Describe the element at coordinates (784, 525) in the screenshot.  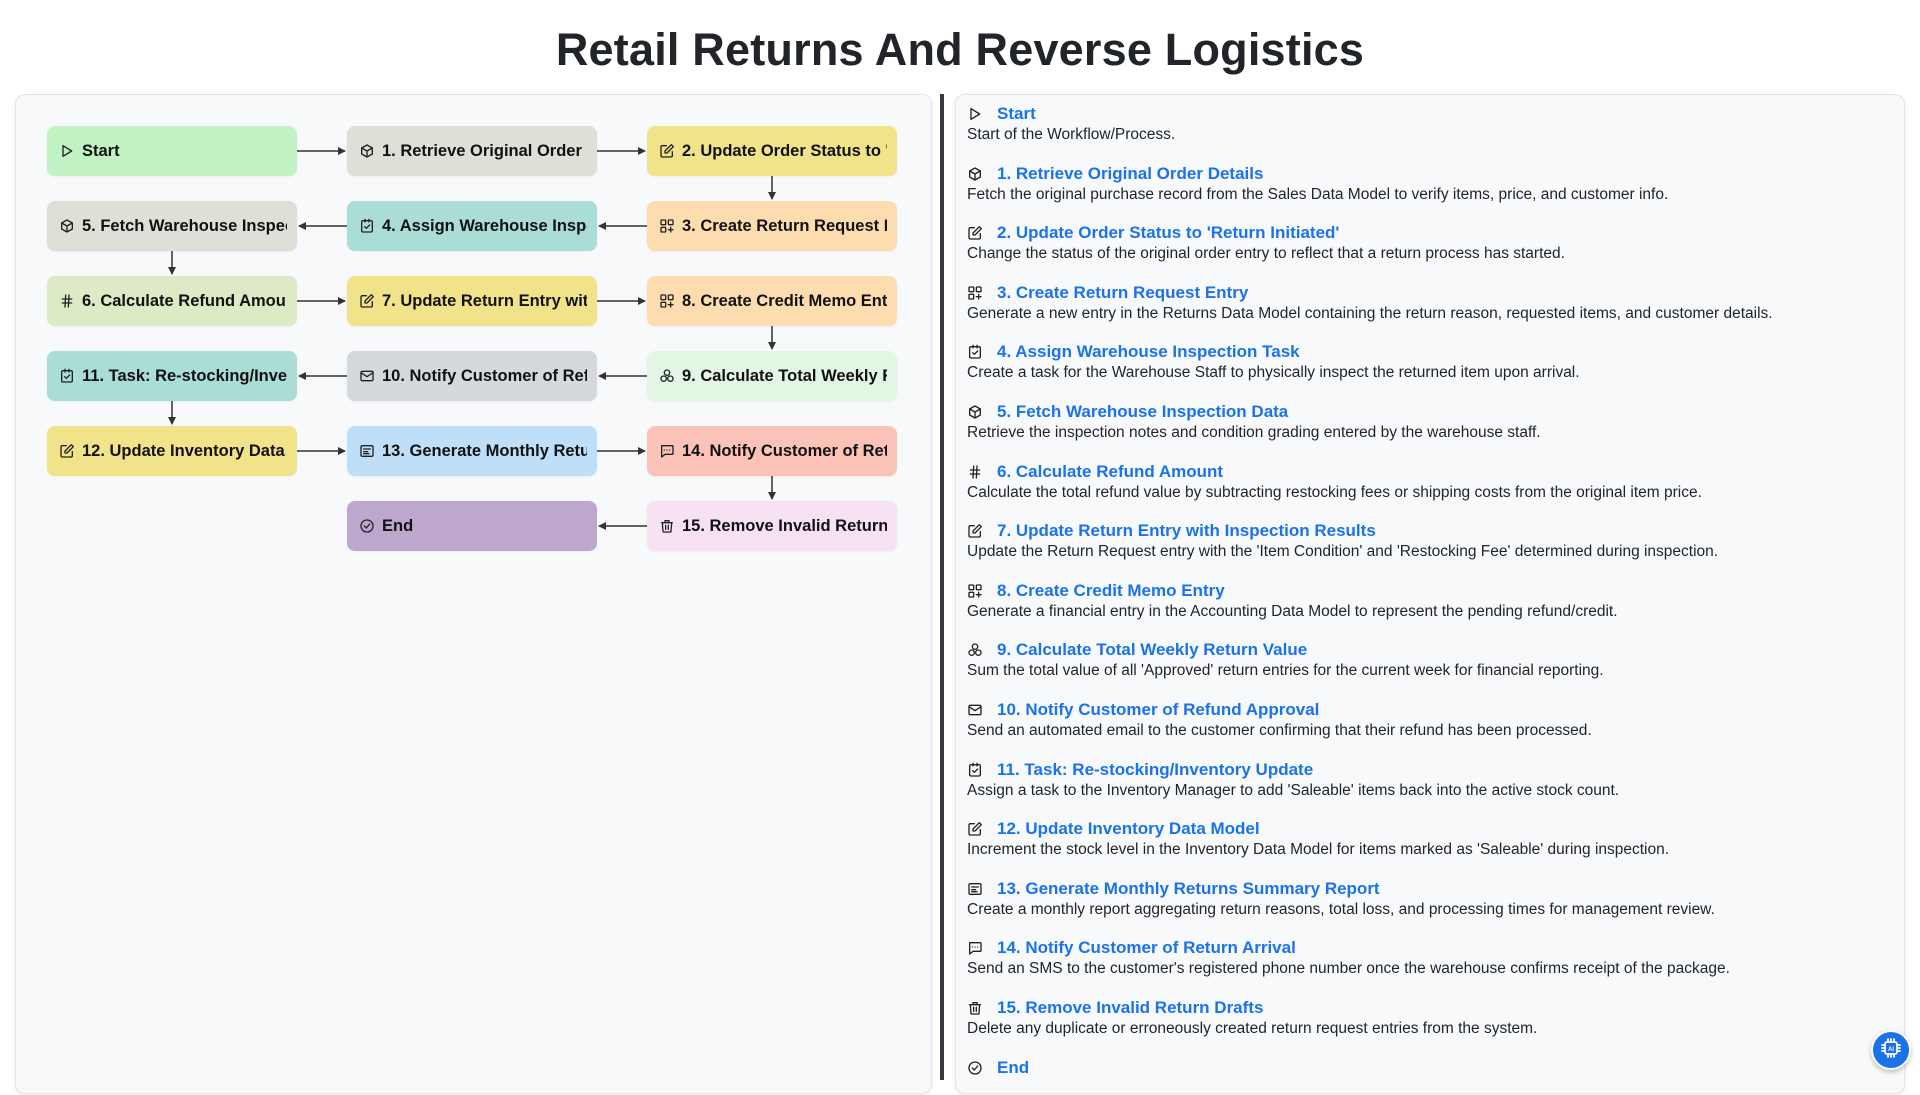
I see `flow-node-label: 15. Remove Invalid Return` at that location.